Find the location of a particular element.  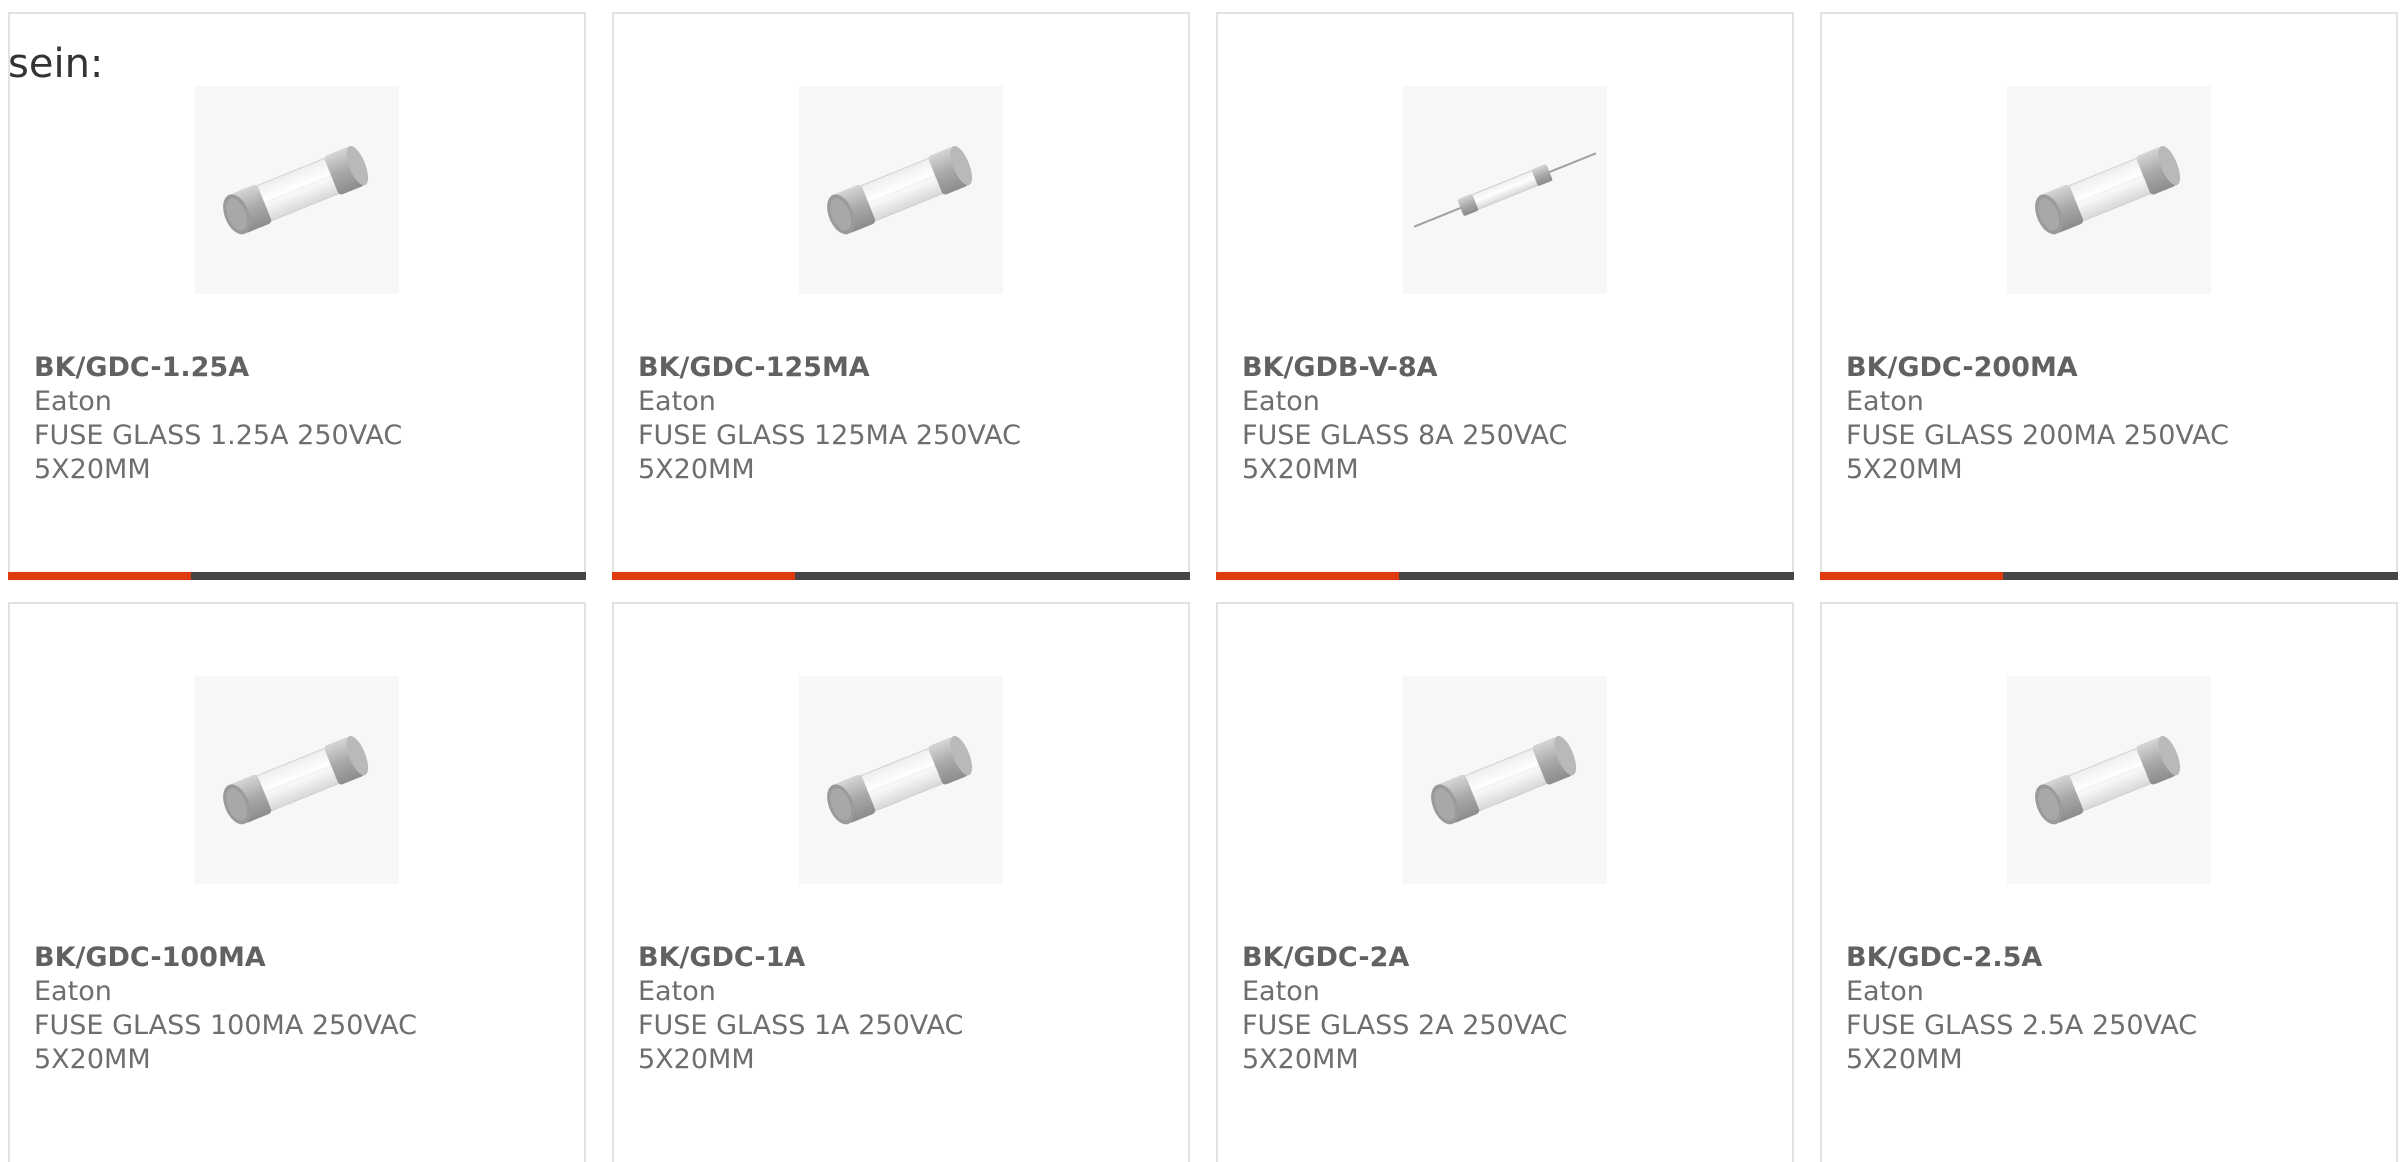

part-number-link: BK/GDC-200MA is located at coordinates (2051, 368).